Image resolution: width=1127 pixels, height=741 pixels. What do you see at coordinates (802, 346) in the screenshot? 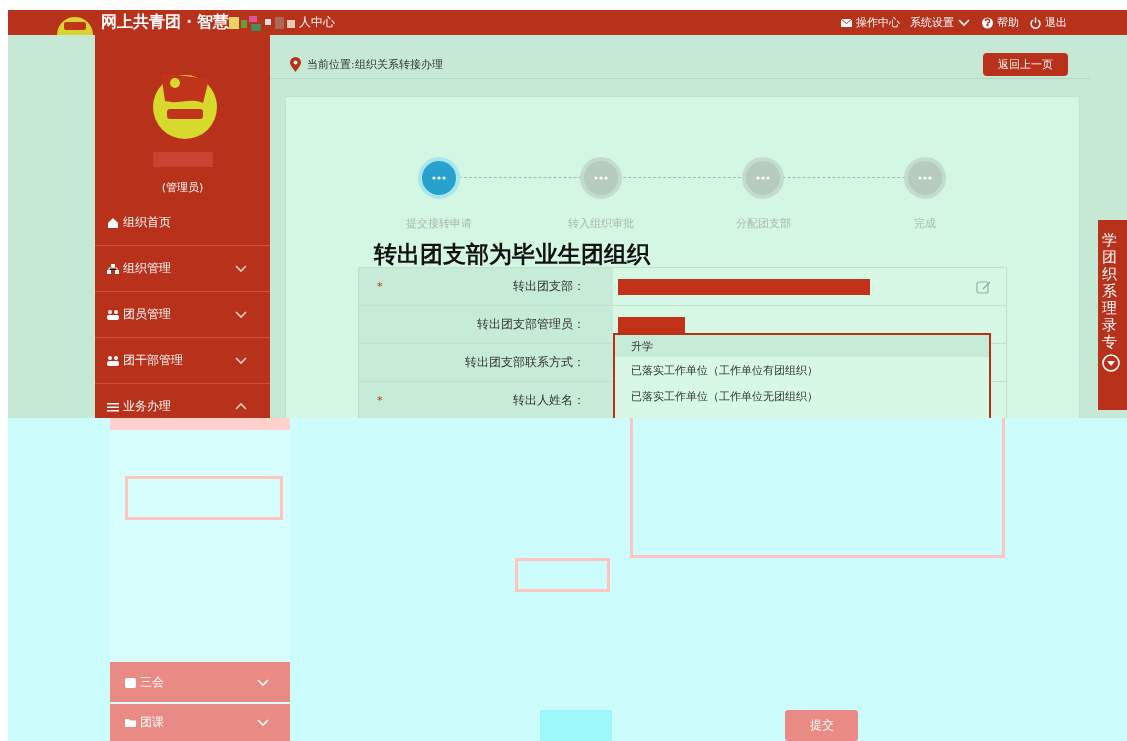
I see `dropdown-option: 升学` at bounding box center [802, 346].